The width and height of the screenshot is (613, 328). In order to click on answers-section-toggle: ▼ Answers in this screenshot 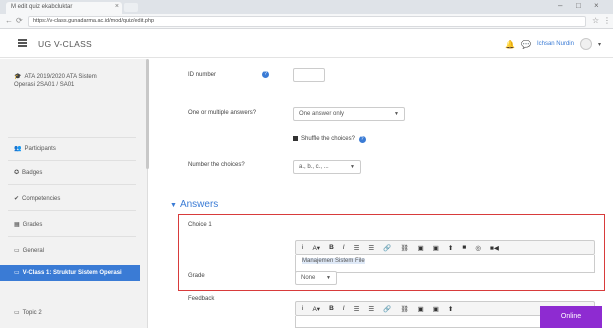, I will do `click(194, 204)`.